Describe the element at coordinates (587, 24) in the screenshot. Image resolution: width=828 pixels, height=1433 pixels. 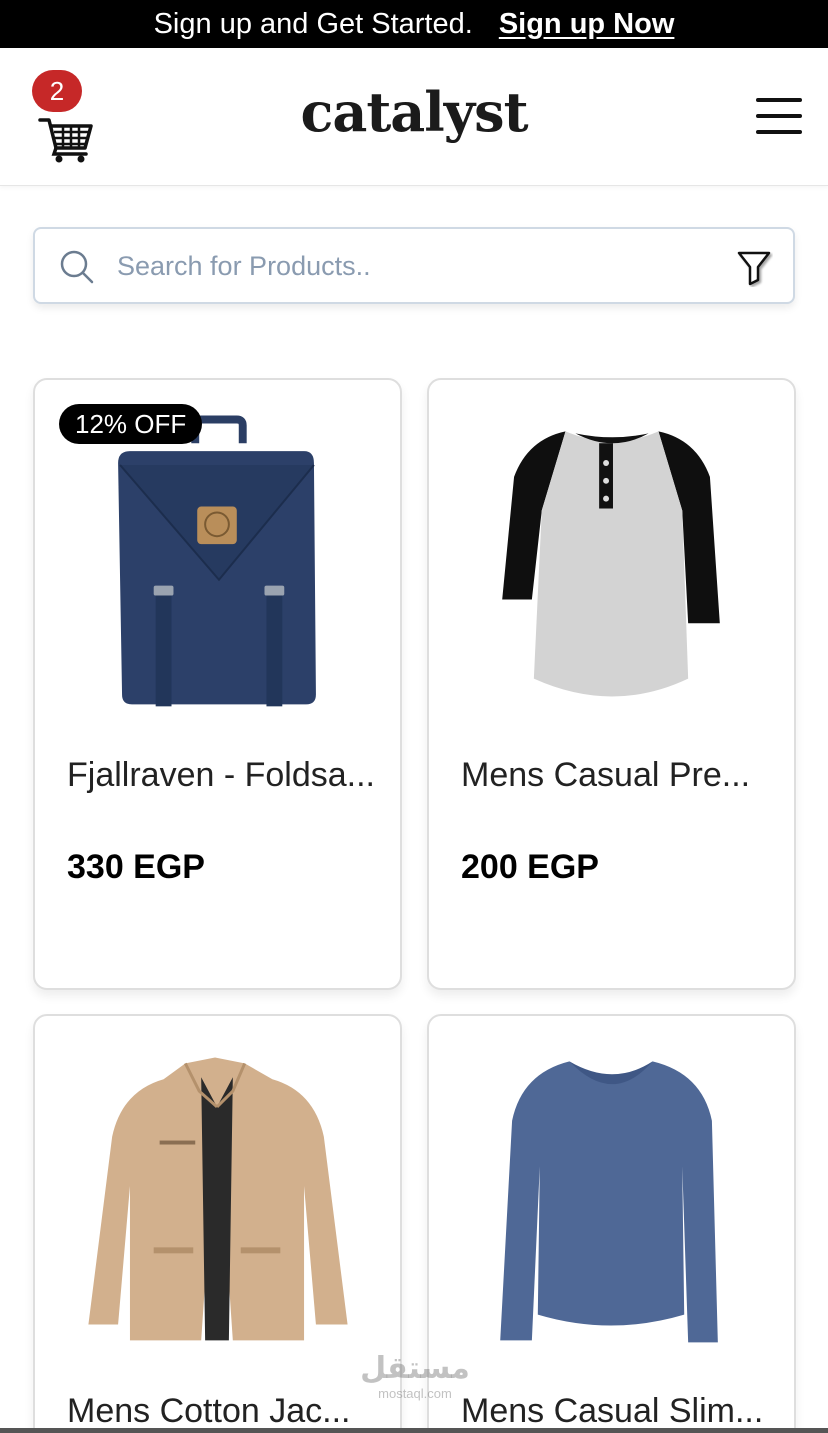
I see `signup-link: Sign up Now` at that location.